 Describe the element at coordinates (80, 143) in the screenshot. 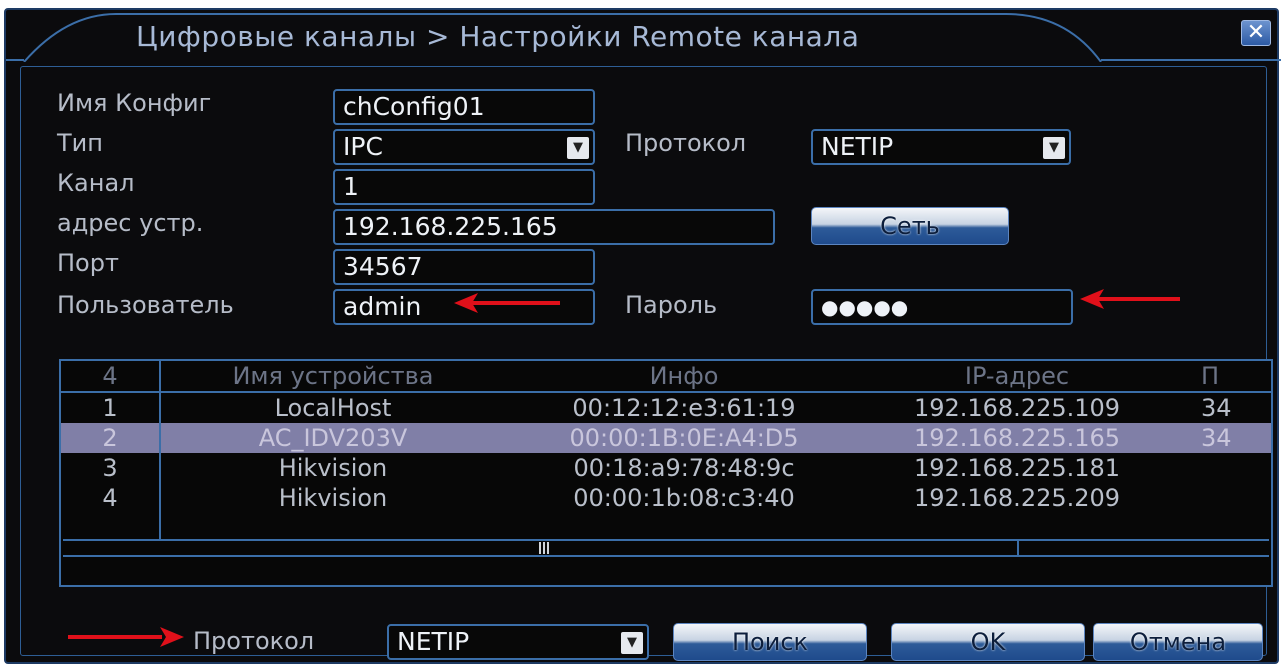

I see `type-label: Тип` at that location.